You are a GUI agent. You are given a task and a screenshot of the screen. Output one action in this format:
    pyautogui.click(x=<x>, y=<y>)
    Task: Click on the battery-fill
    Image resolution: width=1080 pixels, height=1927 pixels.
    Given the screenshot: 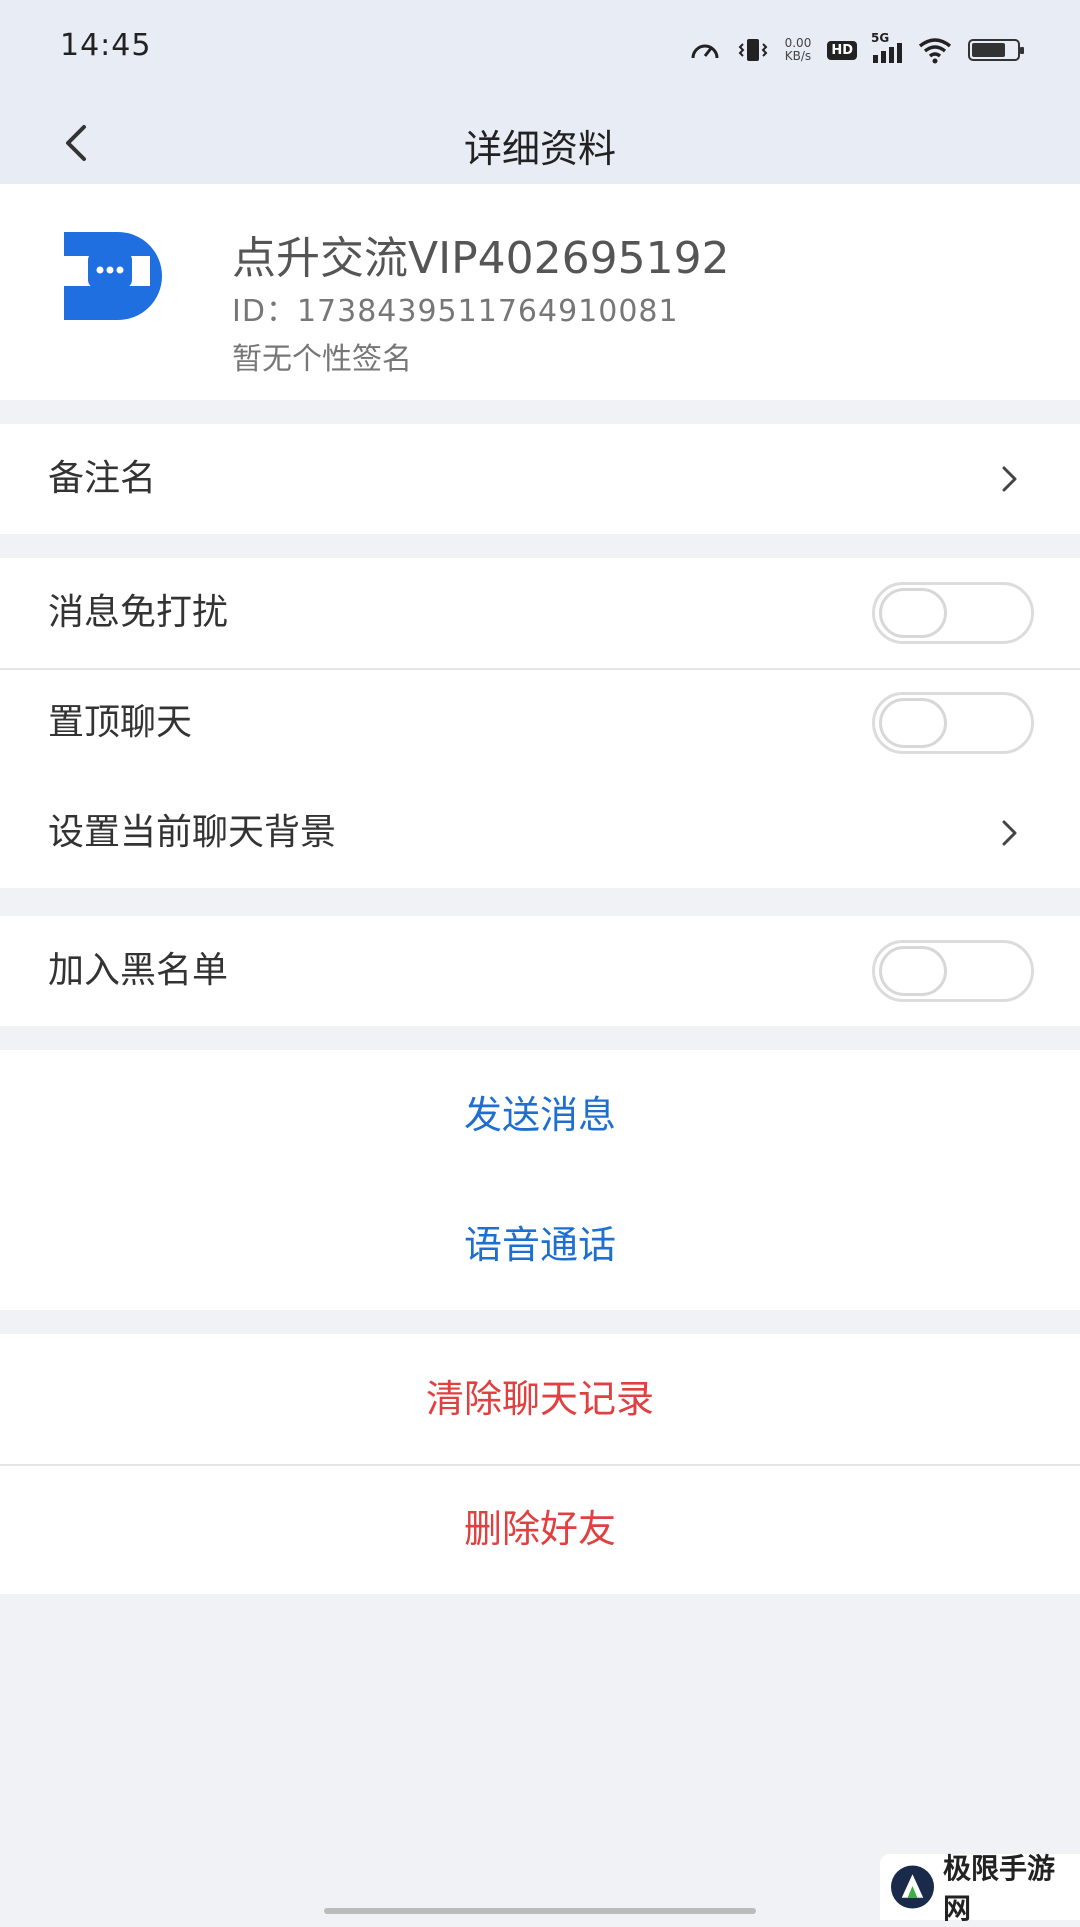 What is the action you would take?
    pyautogui.click(x=988, y=50)
    